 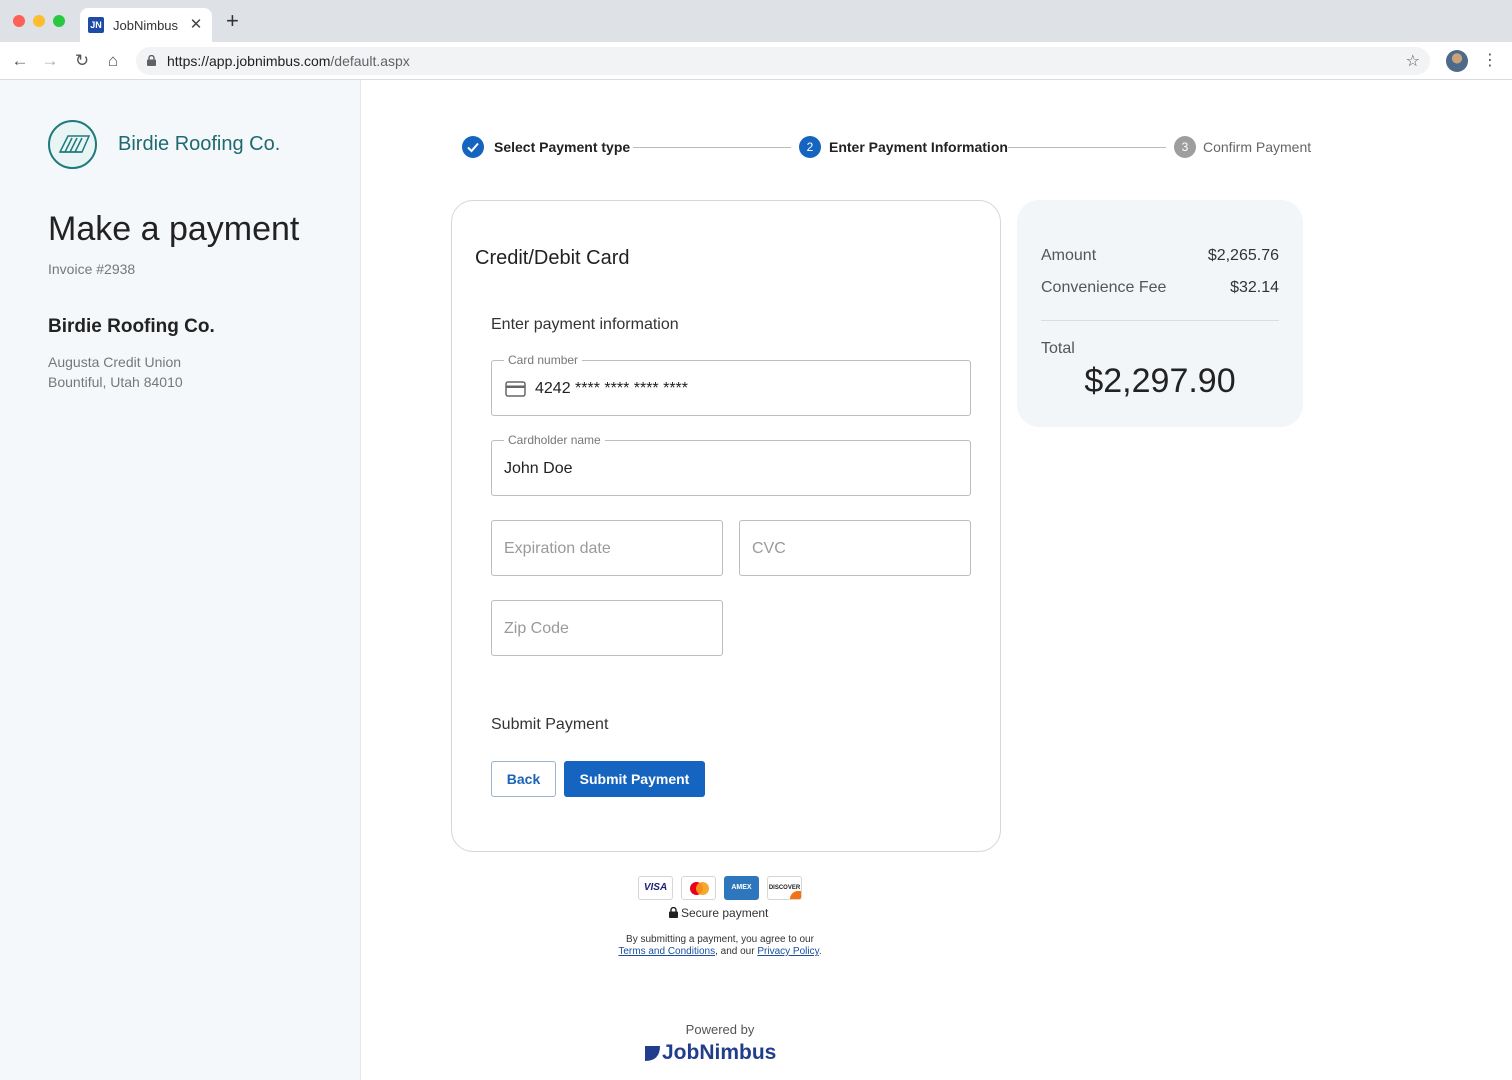 I want to click on payment-method-title: Credit/Debit Card, so click(x=552, y=258).